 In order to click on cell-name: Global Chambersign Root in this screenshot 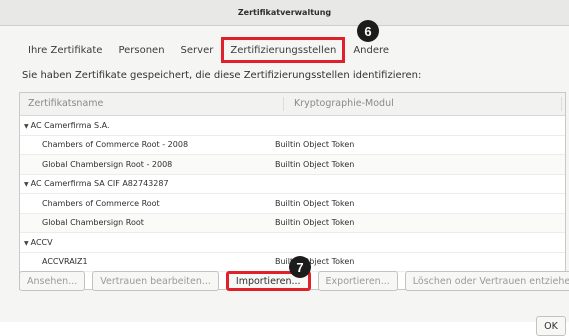, I will do `click(93, 223)`.